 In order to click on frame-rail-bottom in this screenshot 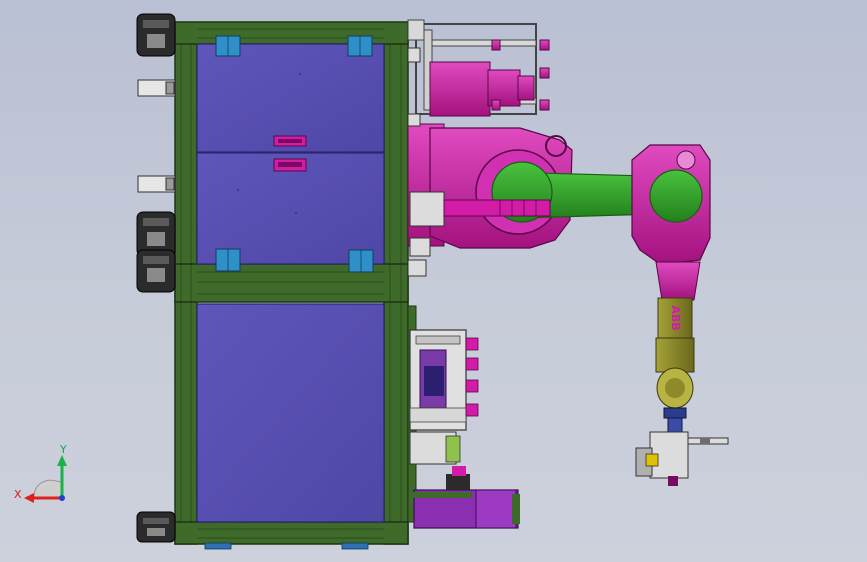, I will do `click(291, 533)`.